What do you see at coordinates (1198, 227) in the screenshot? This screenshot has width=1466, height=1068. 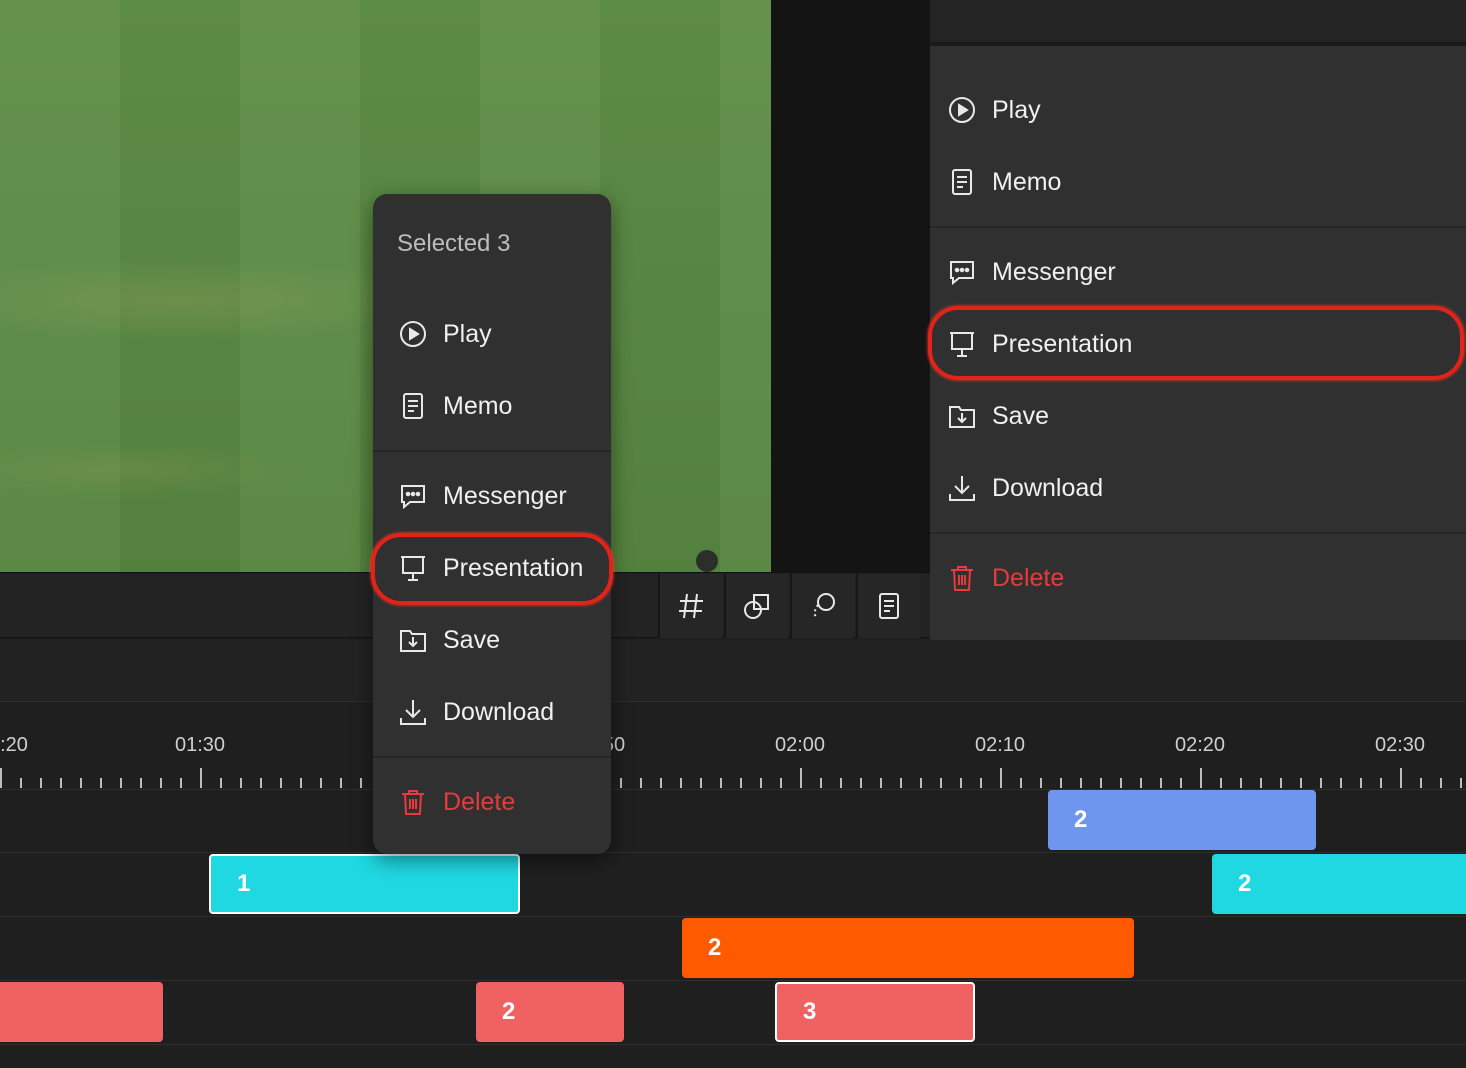 I see `side-menu-divider` at bounding box center [1198, 227].